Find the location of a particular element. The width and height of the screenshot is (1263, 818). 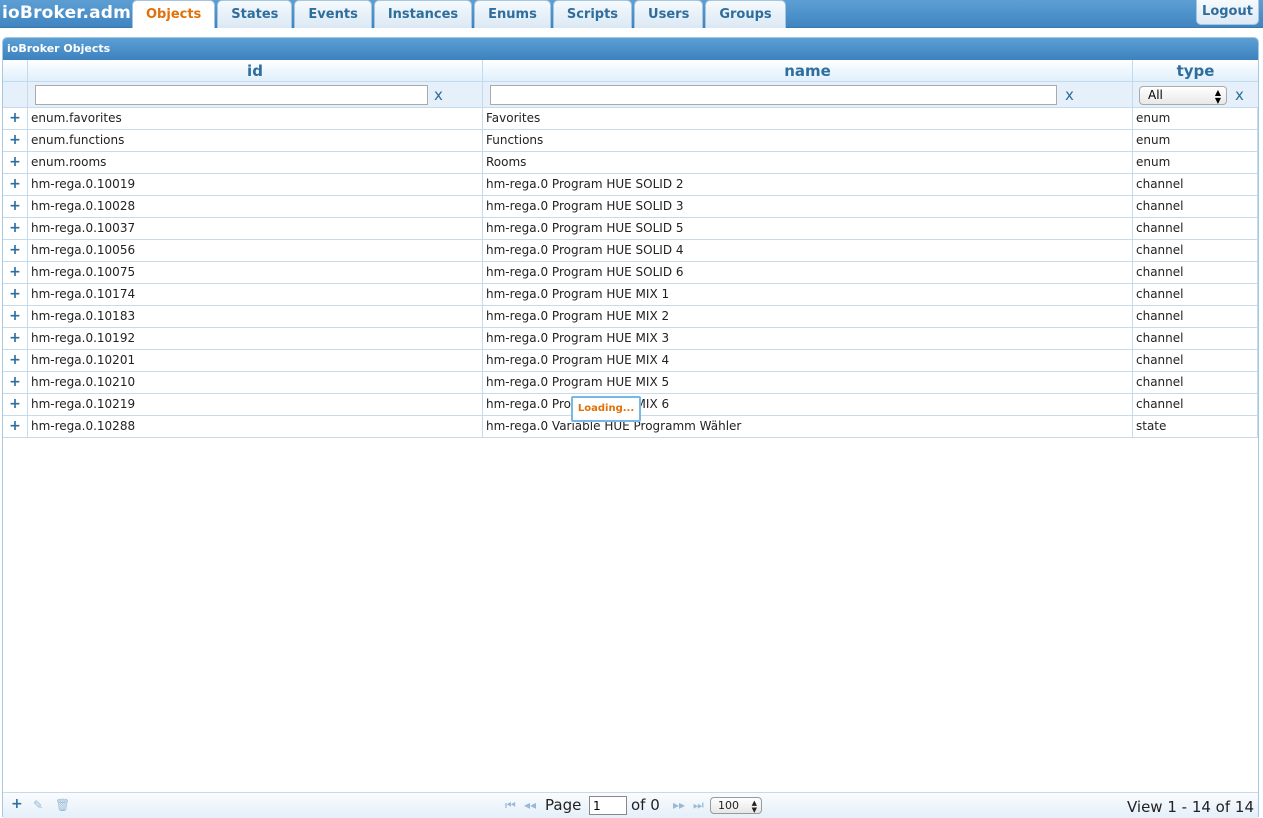

column-header-name: name is located at coordinates (808, 71).